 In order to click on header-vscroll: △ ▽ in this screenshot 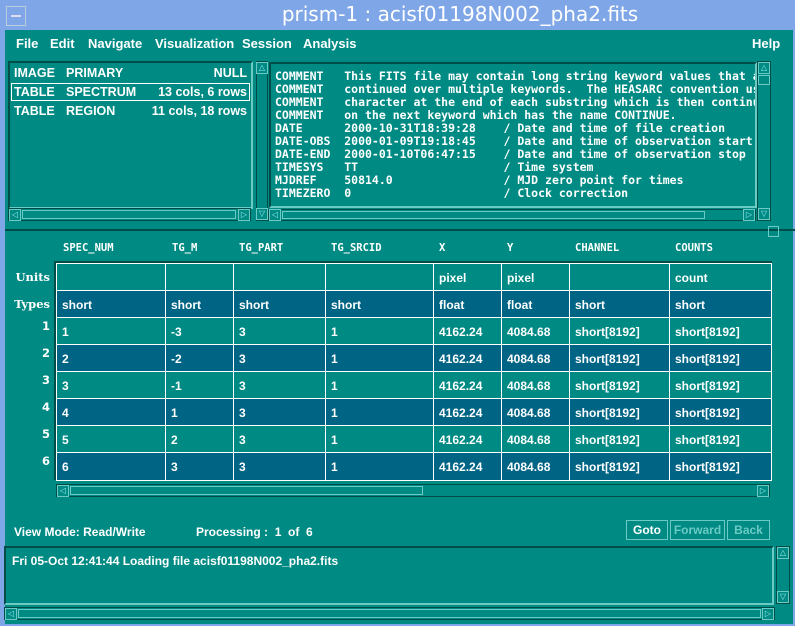, I will do `click(764, 141)`.